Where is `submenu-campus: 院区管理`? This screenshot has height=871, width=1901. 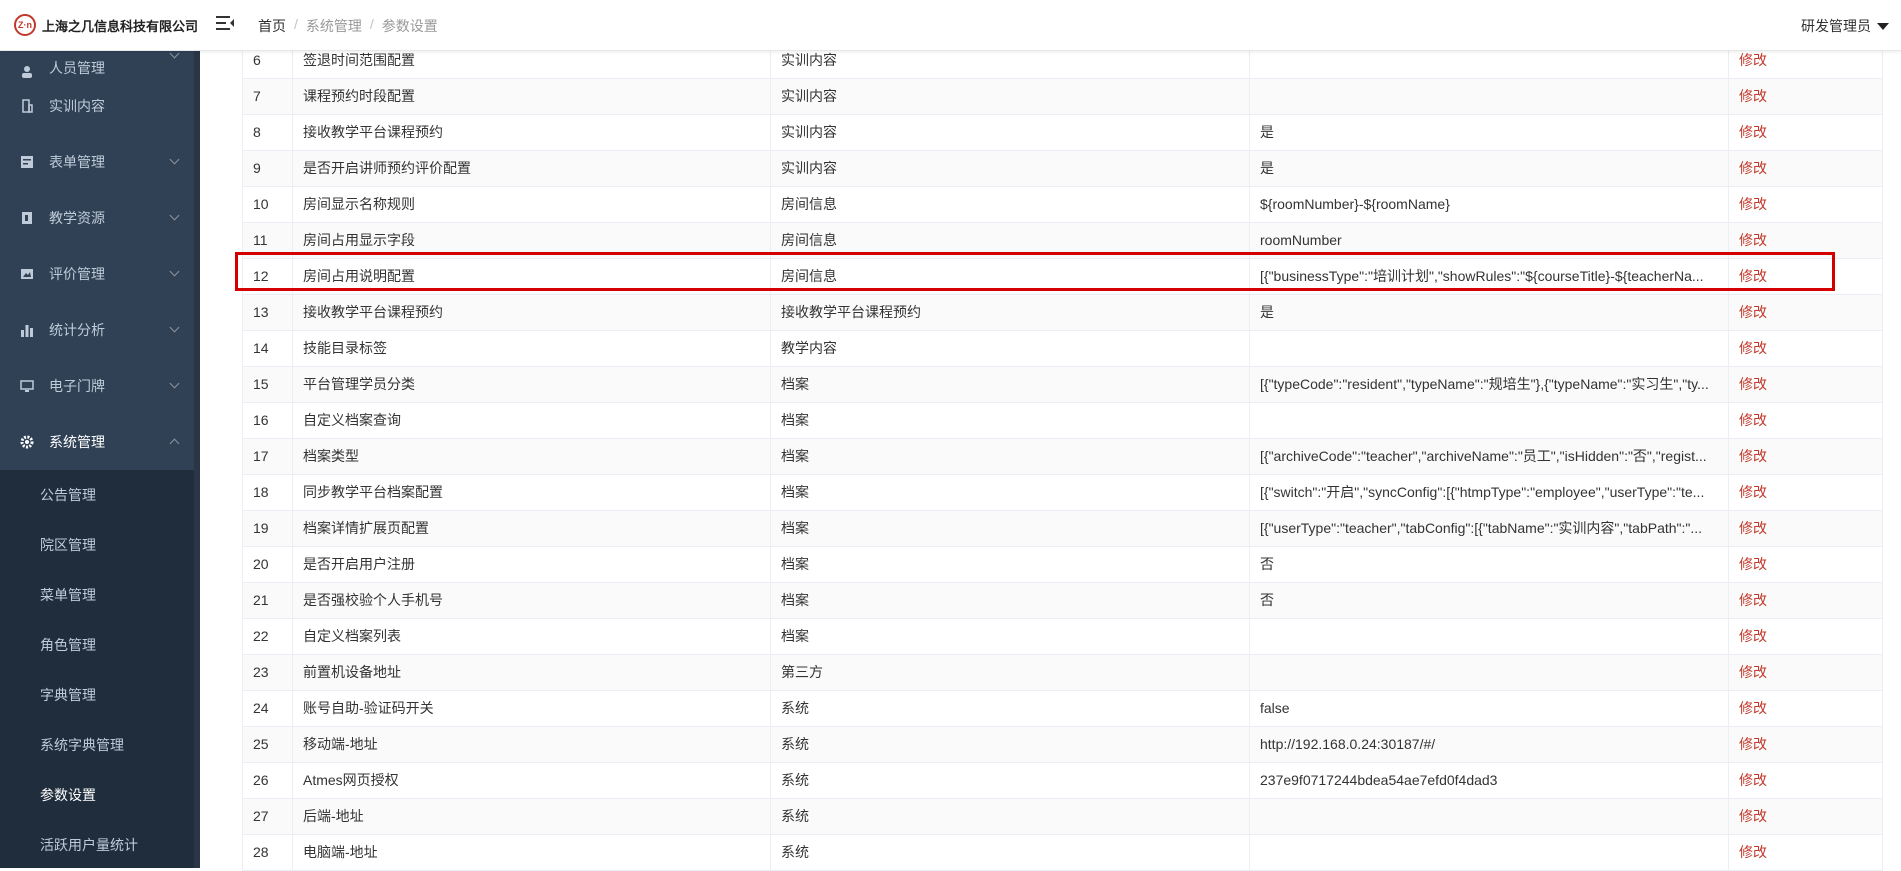
submenu-campus: 院区管理 is located at coordinates (100, 545).